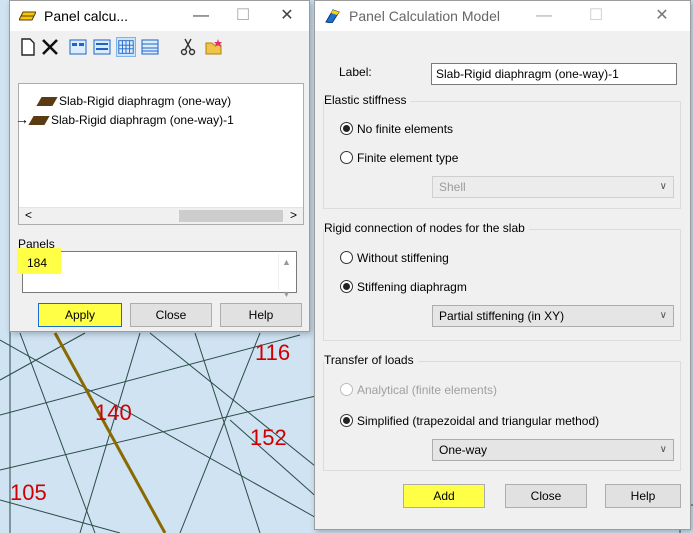  I want to click on load-method-select: One-way ∨, so click(553, 450).